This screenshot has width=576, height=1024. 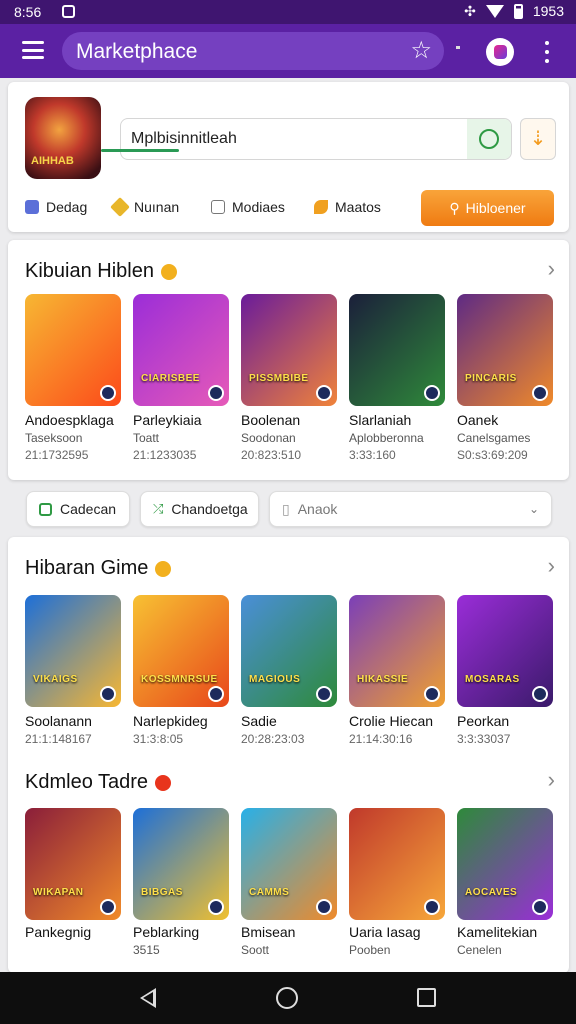 I want to click on app-meta: Pankegnig, so click(x=73, y=940).